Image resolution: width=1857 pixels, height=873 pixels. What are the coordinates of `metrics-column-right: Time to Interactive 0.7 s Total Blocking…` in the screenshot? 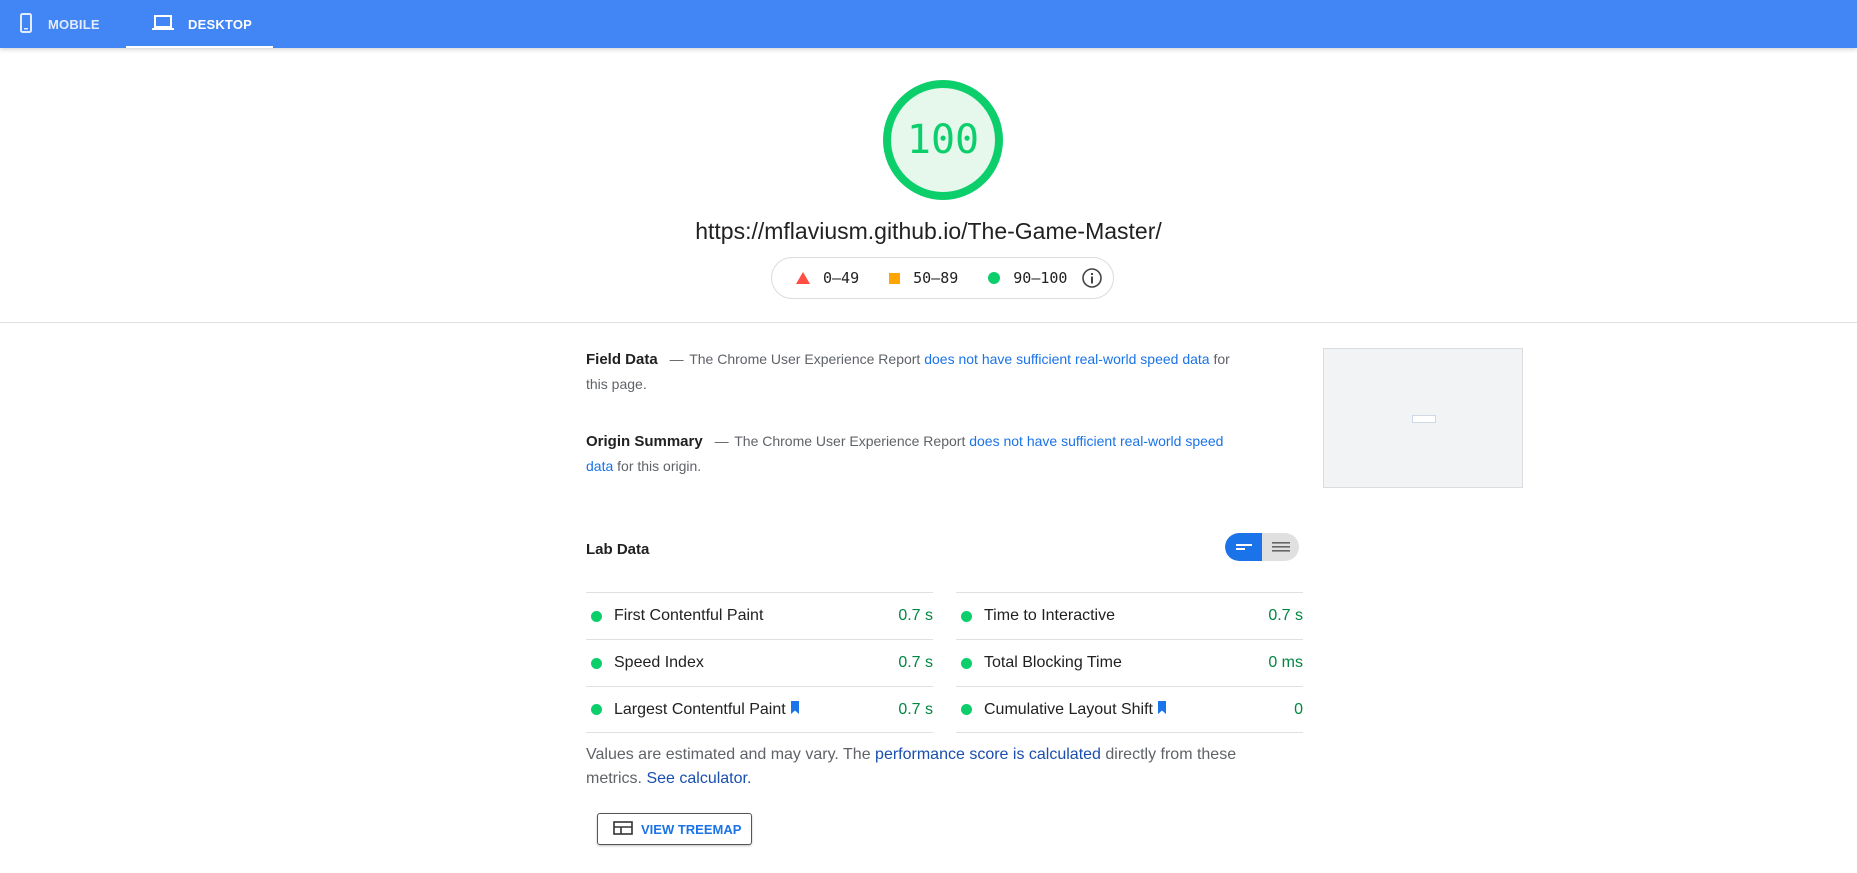 It's located at (1129, 662).